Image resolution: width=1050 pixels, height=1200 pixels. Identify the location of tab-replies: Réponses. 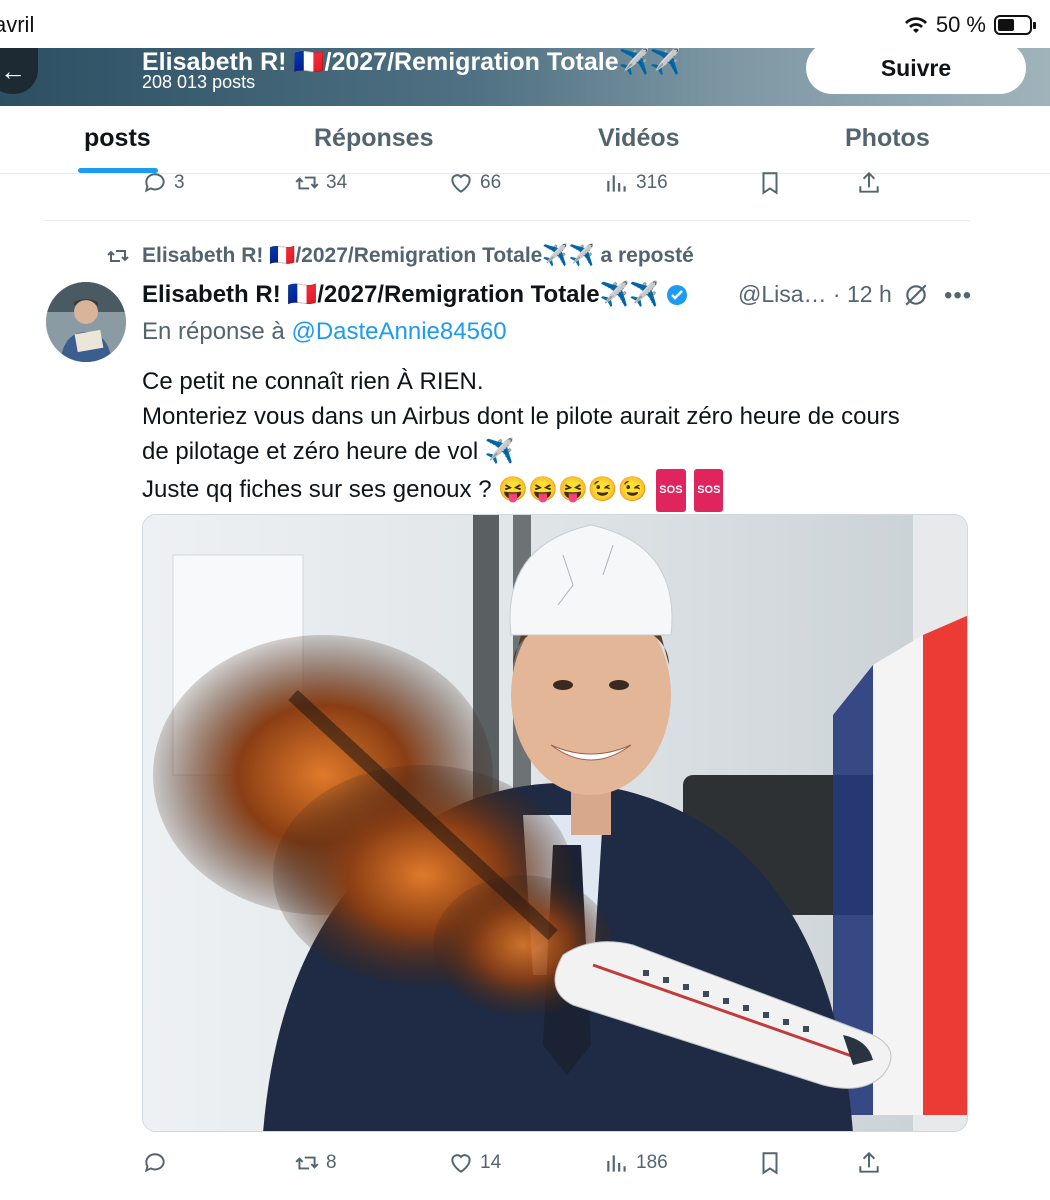
(373, 138).